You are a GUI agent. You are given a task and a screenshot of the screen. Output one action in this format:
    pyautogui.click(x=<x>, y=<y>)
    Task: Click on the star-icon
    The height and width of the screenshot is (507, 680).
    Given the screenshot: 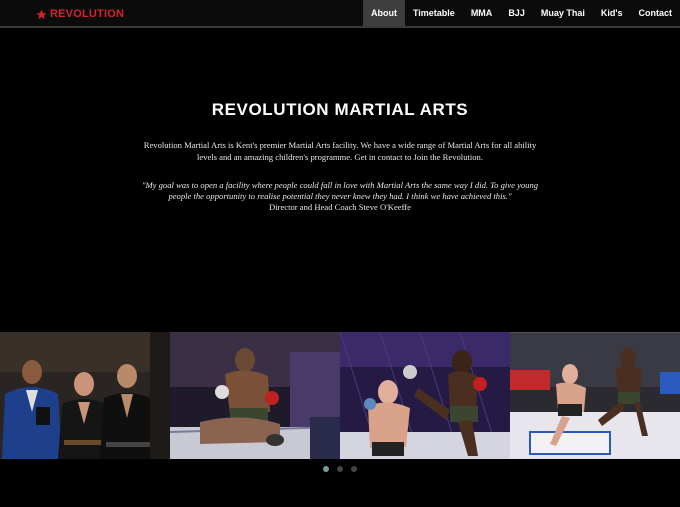 What is the action you would take?
    pyautogui.click(x=41, y=13)
    